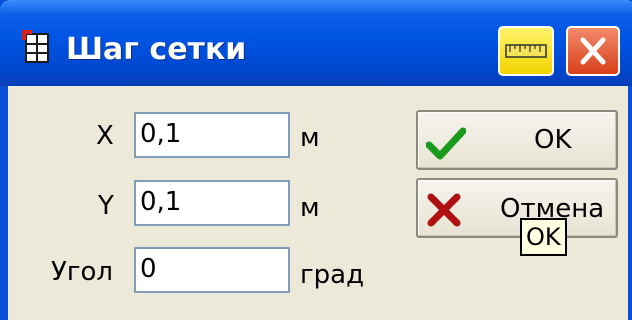 This screenshot has width=632, height=320. Describe the element at coordinates (446, 143) in the screenshot. I see `checkmark-icon` at that location.